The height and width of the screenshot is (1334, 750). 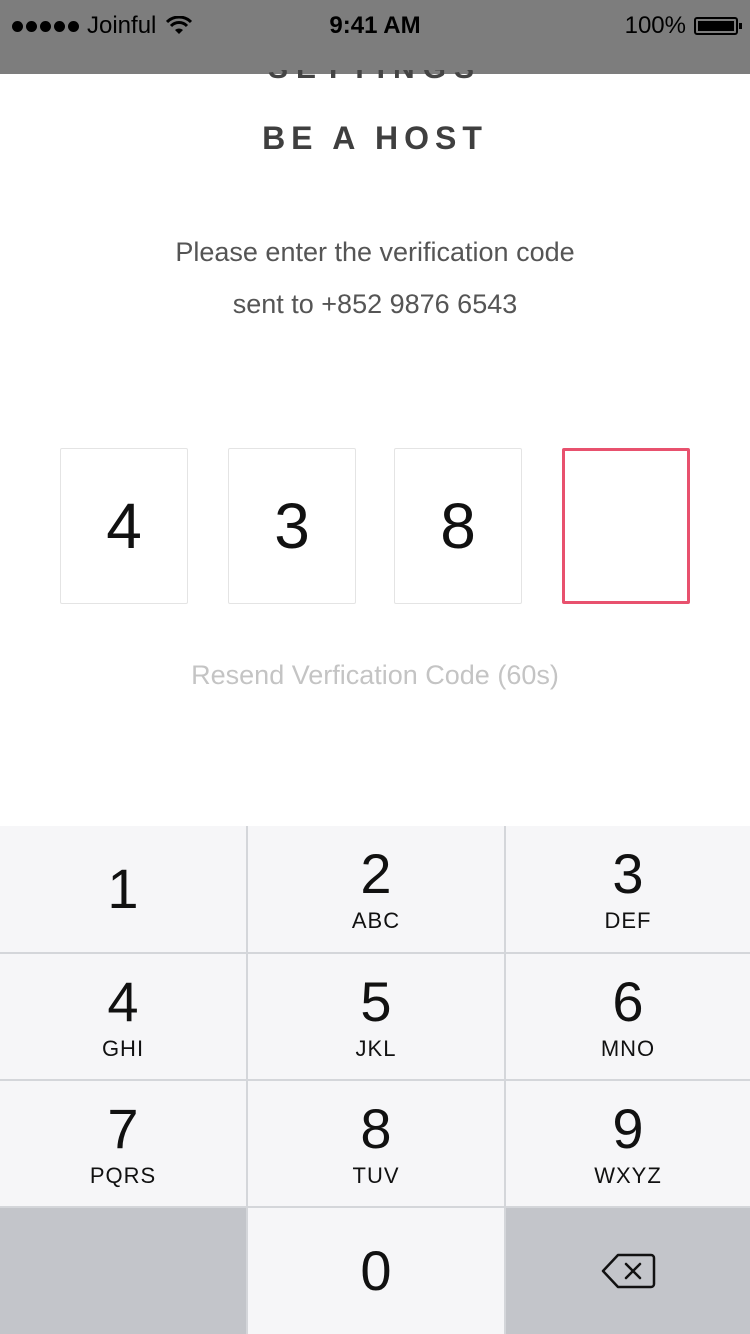 What do you see at coordinates (376, 1128) in the screenshot?
I see `key-number: 8` at bounding box center [376, 1128].